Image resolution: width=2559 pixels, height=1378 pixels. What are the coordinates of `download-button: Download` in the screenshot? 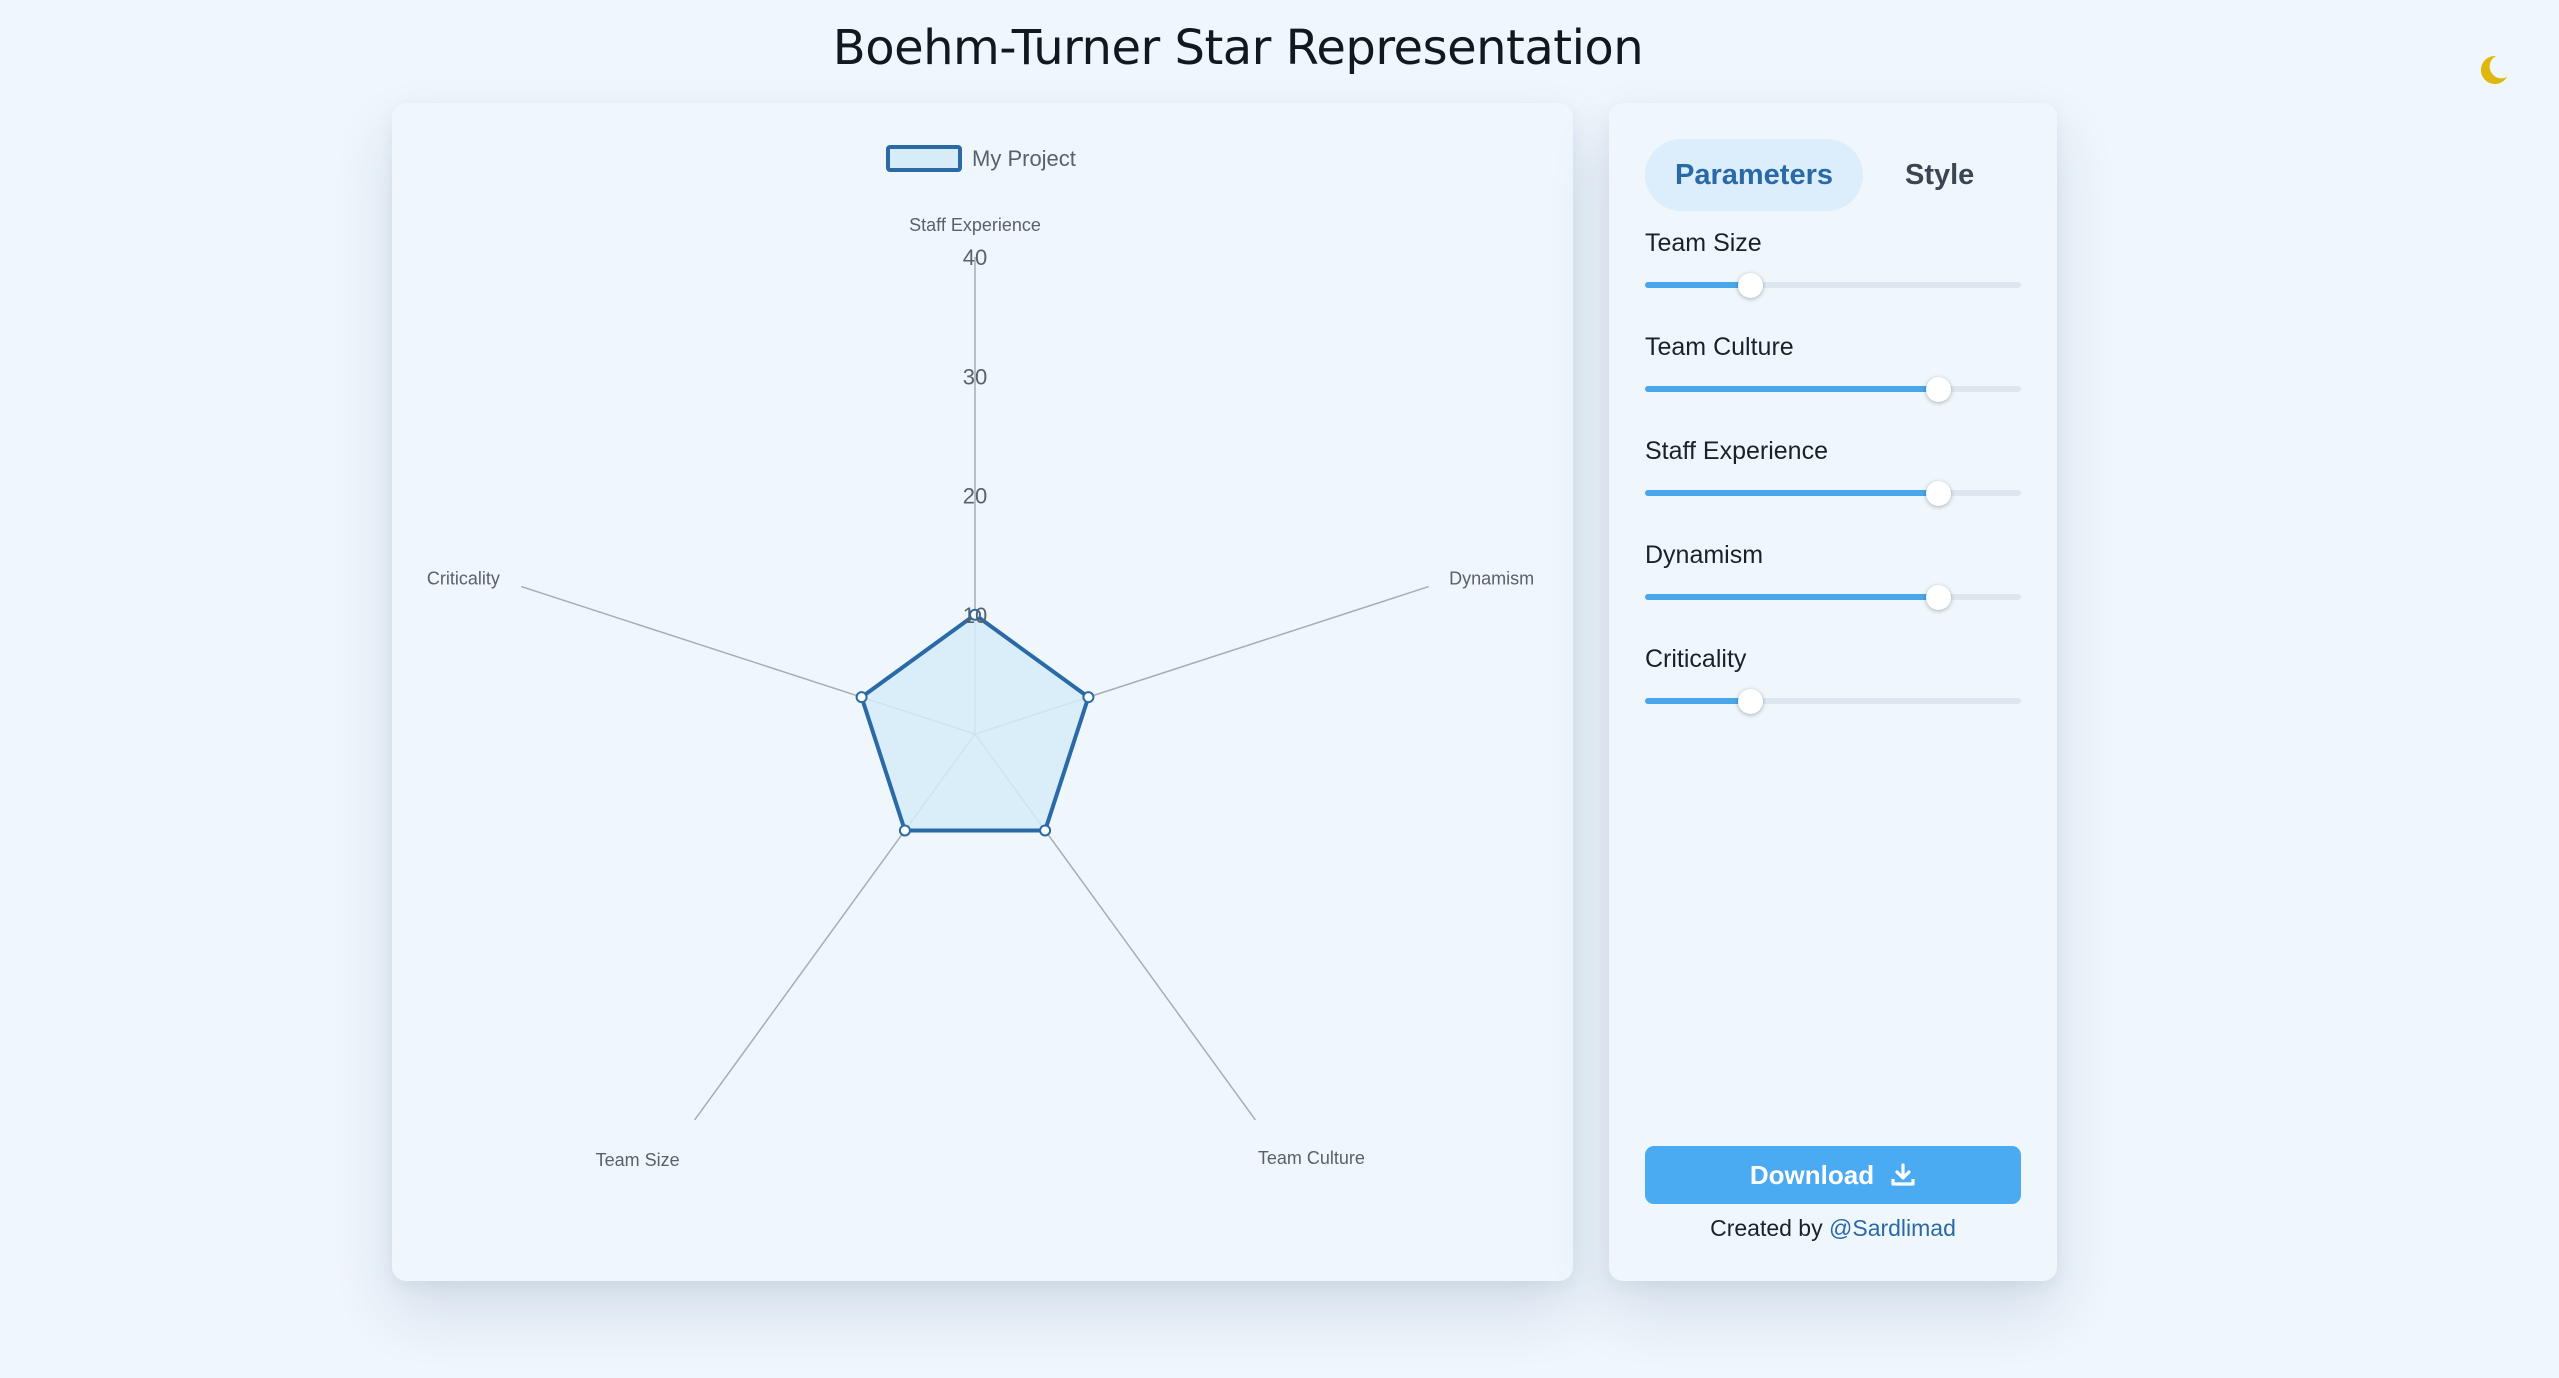 It's located at (1833, 1175).